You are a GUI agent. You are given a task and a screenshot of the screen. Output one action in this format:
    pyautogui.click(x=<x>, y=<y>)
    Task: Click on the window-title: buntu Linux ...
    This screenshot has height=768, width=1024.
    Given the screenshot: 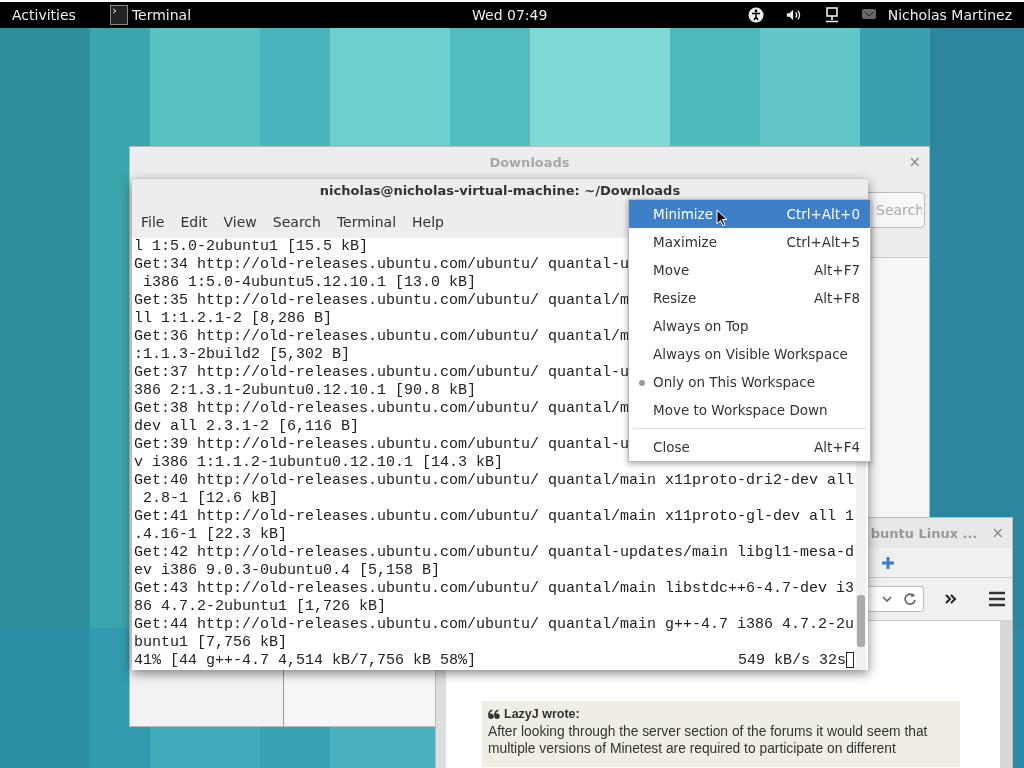 What is the action you would take?
    pyautogui.click(x=924, y=533)
    